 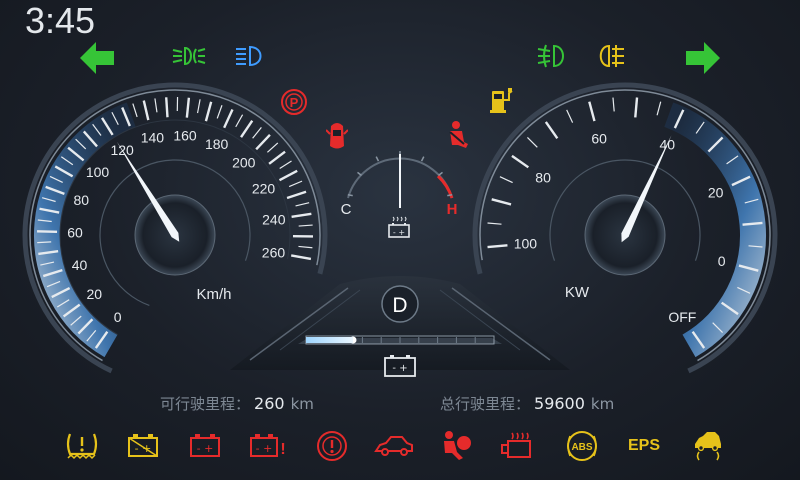 I want to click on speed-tick-label: 260, so click(x=274, y=252).